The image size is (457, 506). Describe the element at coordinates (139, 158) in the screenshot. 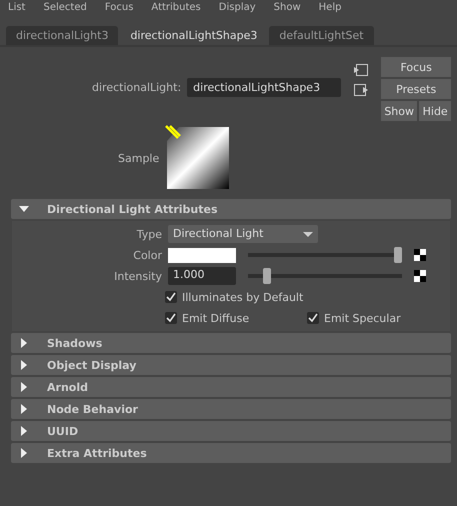

I see `sample-label: Sample` at that location.